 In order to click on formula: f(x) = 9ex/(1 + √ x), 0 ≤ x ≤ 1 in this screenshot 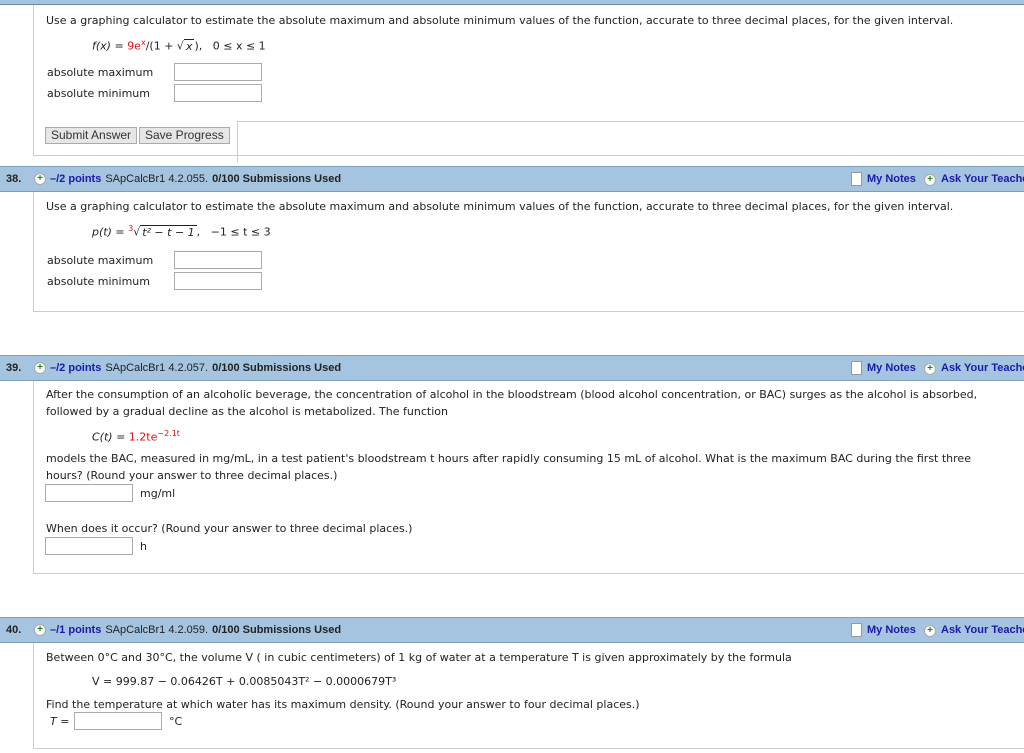, I will do `click(179, 45)`.